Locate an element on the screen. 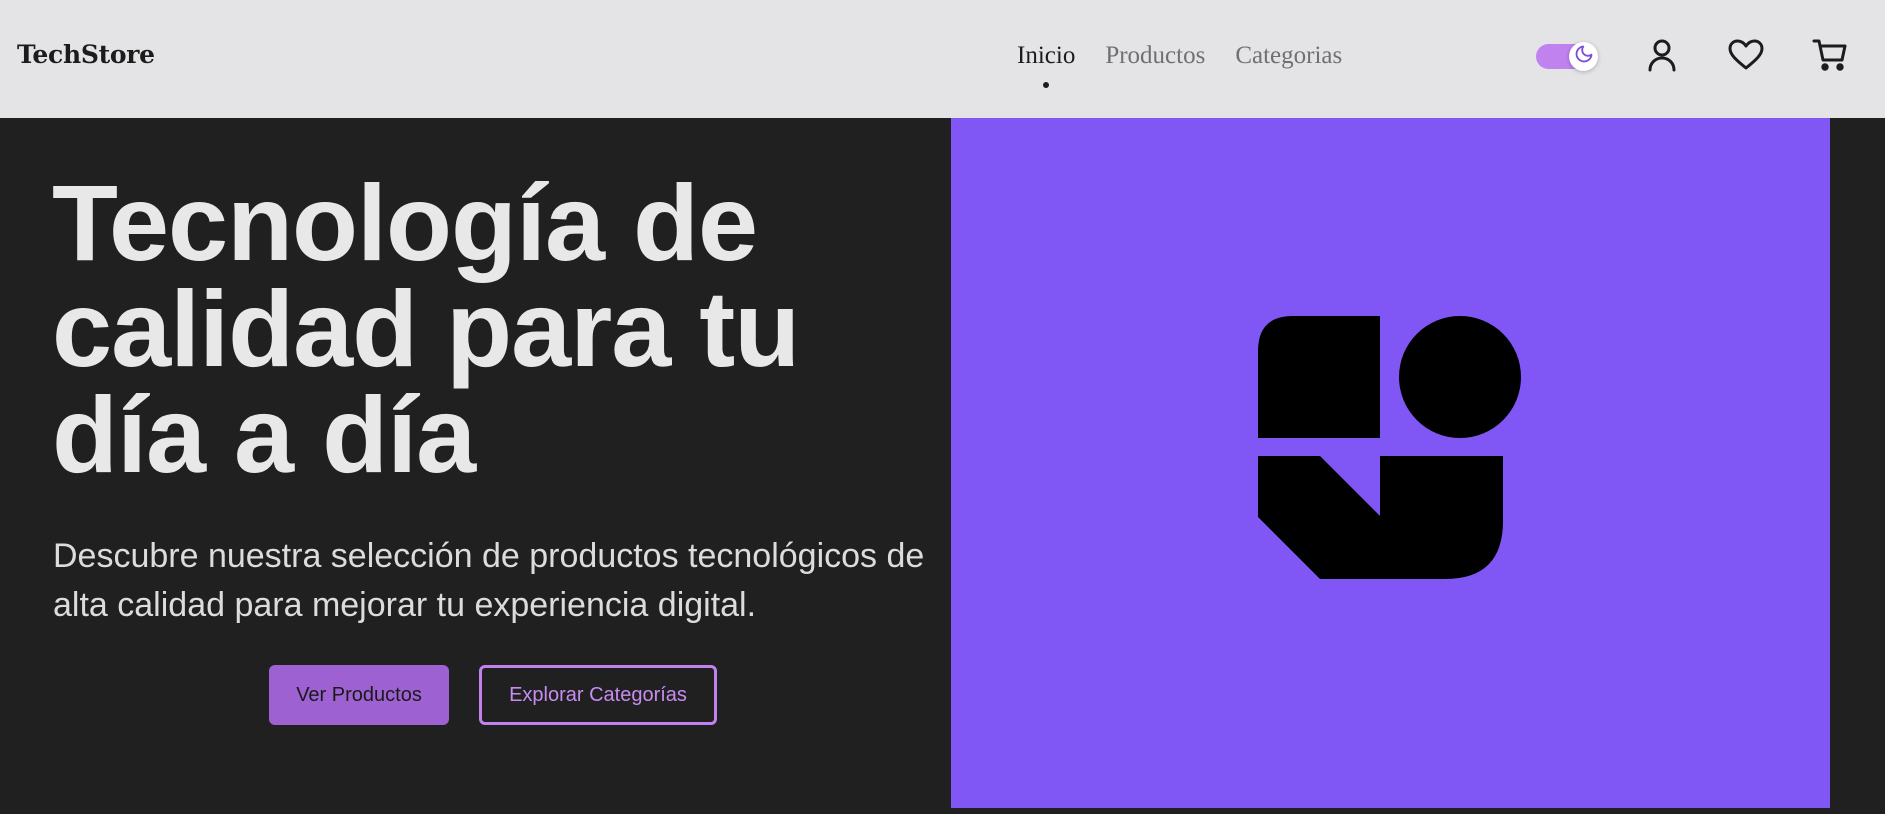 This screenshot has height=814, width=1885. nav-item-inicio: Inicio is located at coordinates (1046, 65).